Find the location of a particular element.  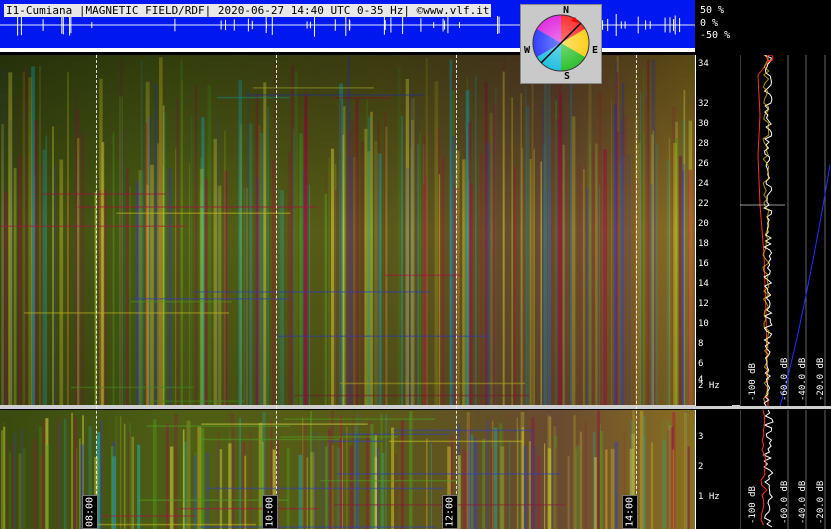

freq-tick: 26 is located at coordinates (703, 164).